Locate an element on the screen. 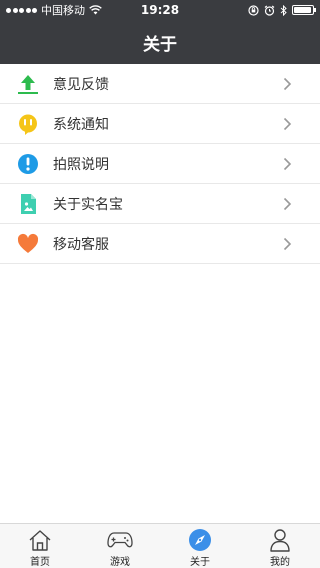  page-title: 关于 is located at coordinates (160, 44).